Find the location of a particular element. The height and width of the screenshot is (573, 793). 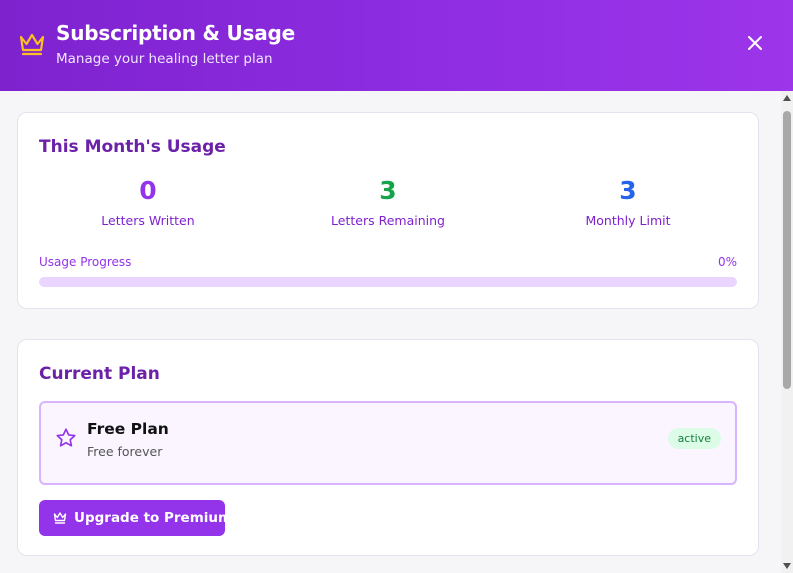

upgrade-button: Upgrade to Premium is located at coordinates (135, 518).